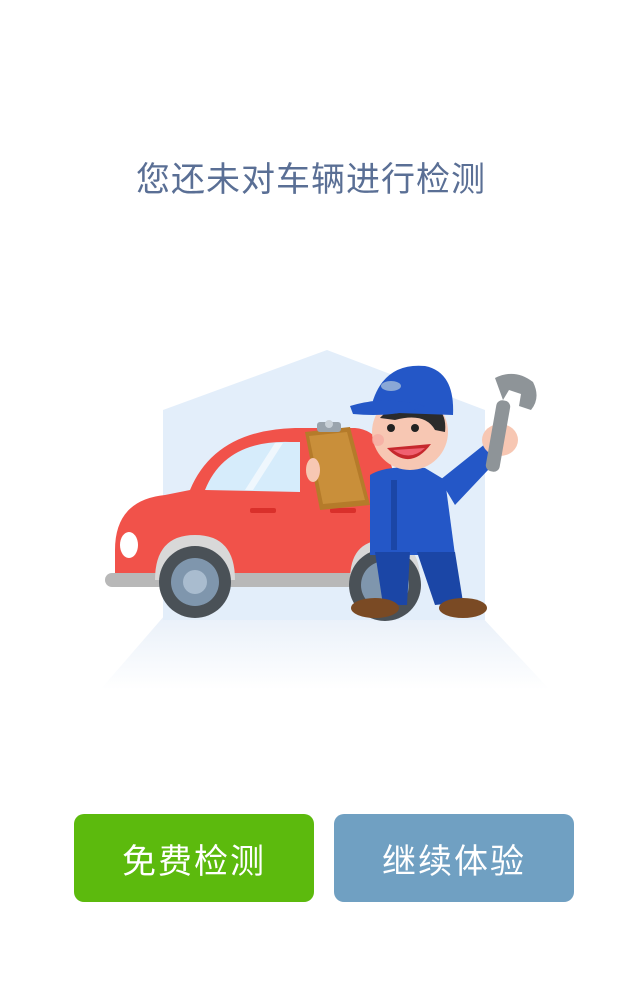  Describe the element at coordinates (454, 858) in the screenshot. I see `continue-experience-button: 继续体验` at that location.